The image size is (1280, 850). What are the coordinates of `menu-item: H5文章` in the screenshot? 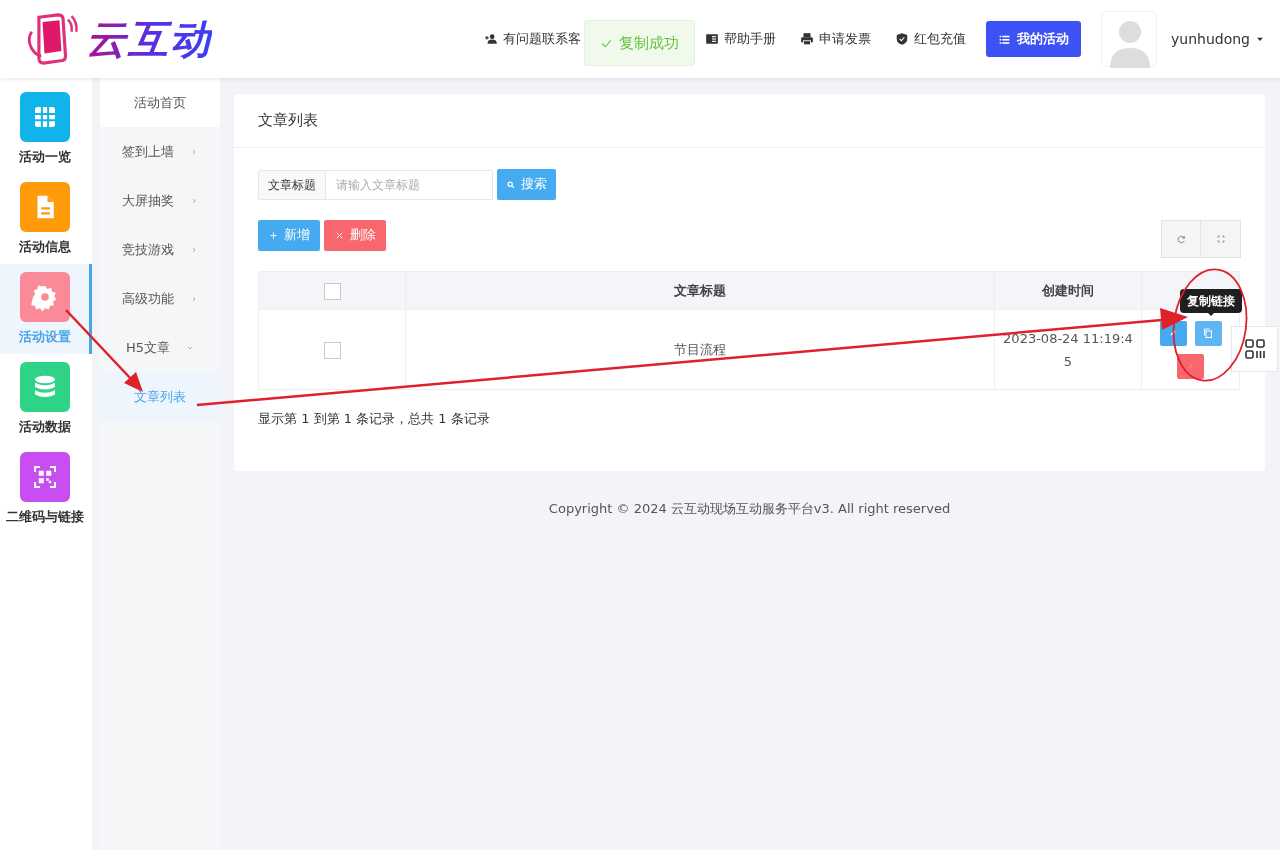 It's located at (160, 347).